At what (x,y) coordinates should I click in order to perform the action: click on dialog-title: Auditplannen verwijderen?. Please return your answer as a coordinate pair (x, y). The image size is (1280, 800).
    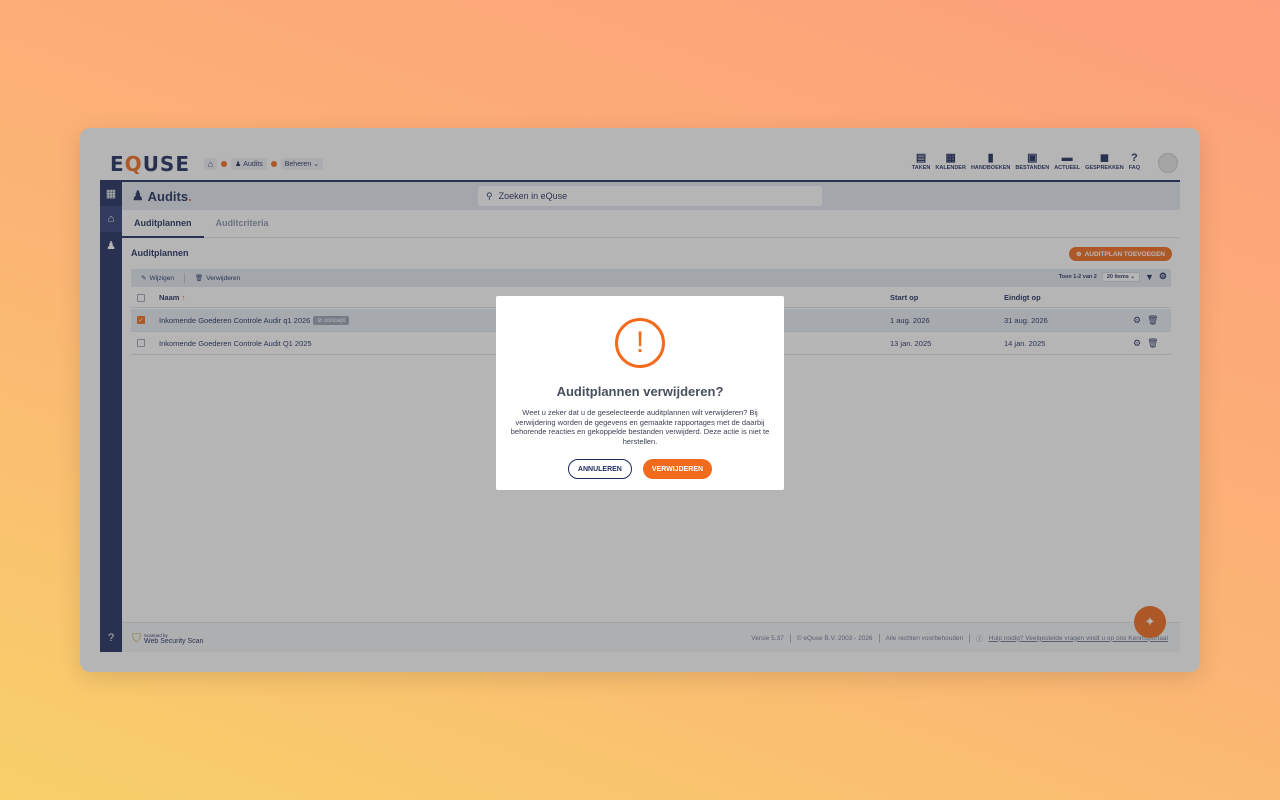
    Looking at the image, I should click on (640, 391).